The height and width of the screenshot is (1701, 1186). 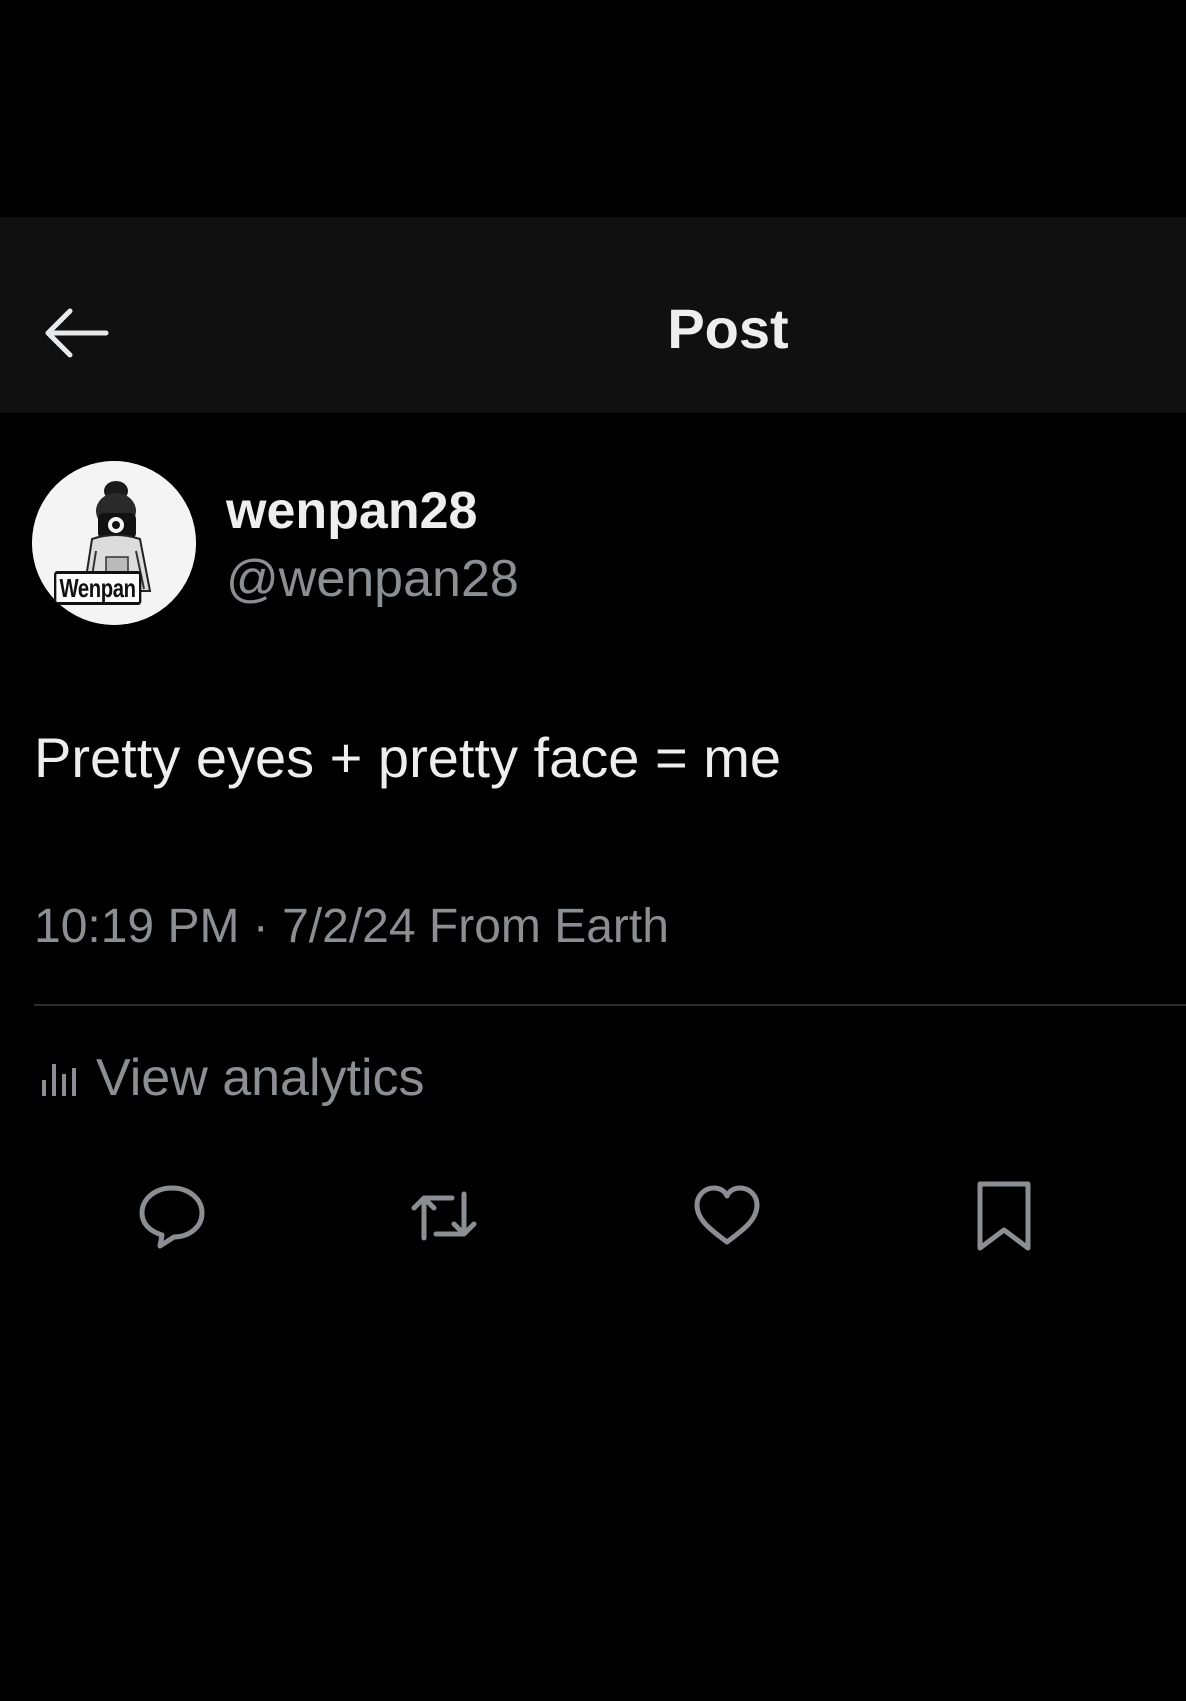 I want to click on repost-arrows-icon, so click(x=444, y=1216).